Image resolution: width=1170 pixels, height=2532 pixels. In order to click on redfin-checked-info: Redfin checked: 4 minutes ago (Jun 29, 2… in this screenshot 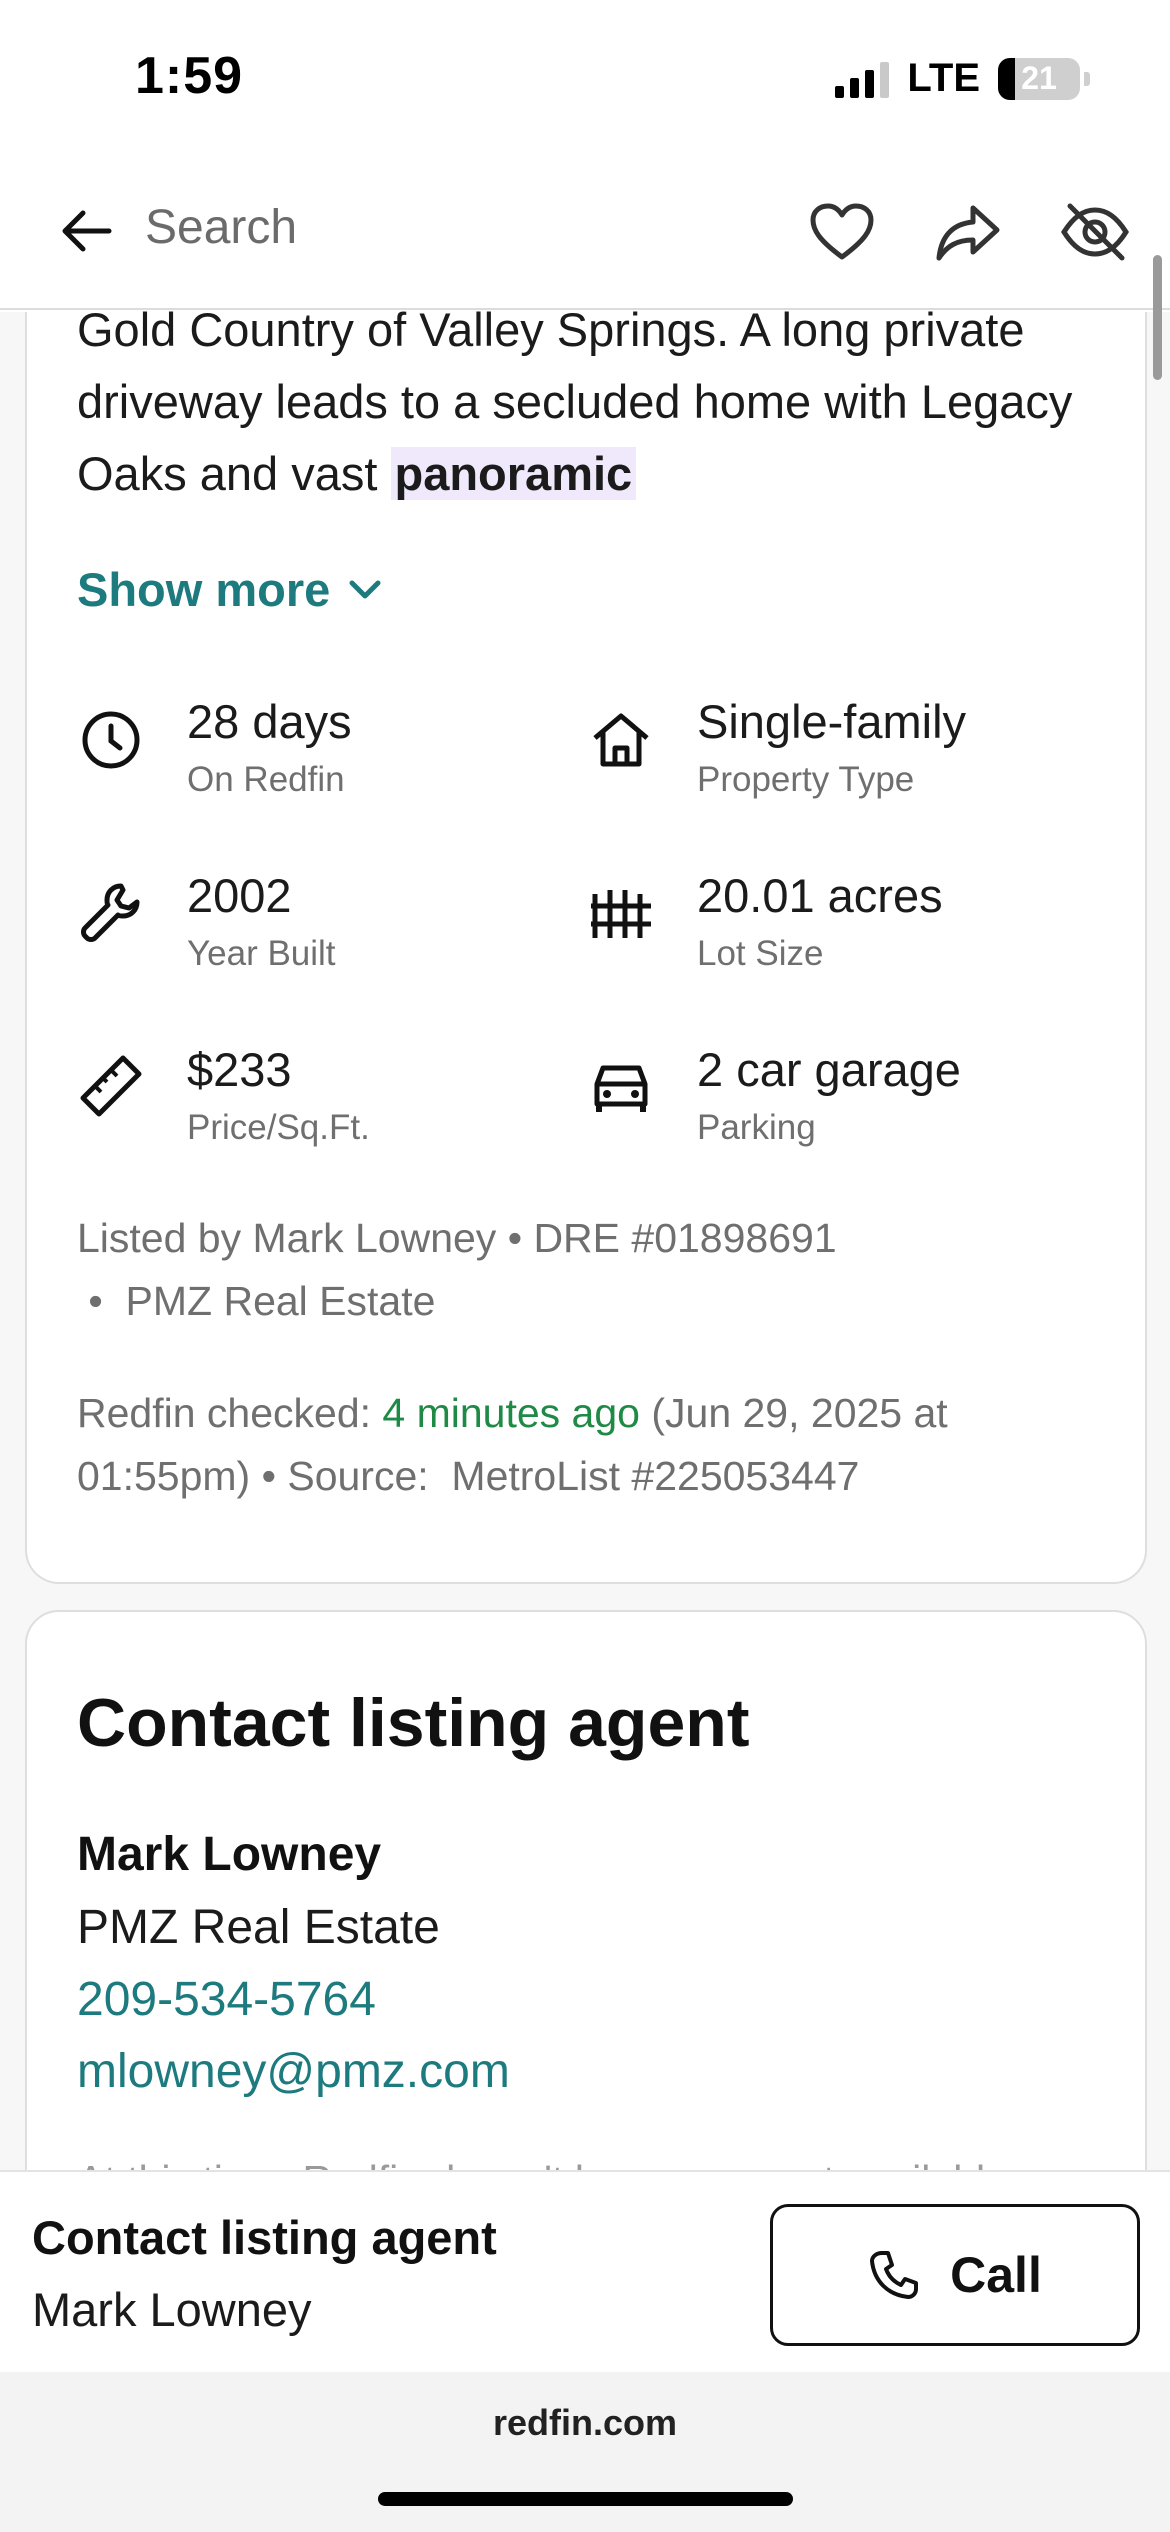, I will do `click(597, 1445)`.